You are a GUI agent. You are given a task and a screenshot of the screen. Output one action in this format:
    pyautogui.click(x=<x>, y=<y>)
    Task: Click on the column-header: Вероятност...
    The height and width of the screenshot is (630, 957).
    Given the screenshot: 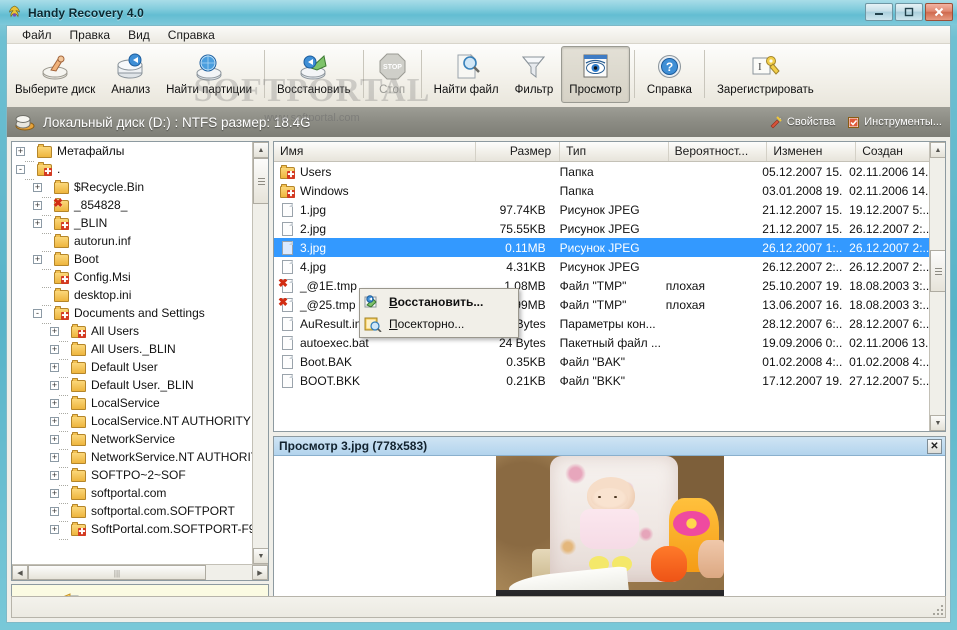 What is the action you would take?
    pyautogui.click(x=718, y=151)
    